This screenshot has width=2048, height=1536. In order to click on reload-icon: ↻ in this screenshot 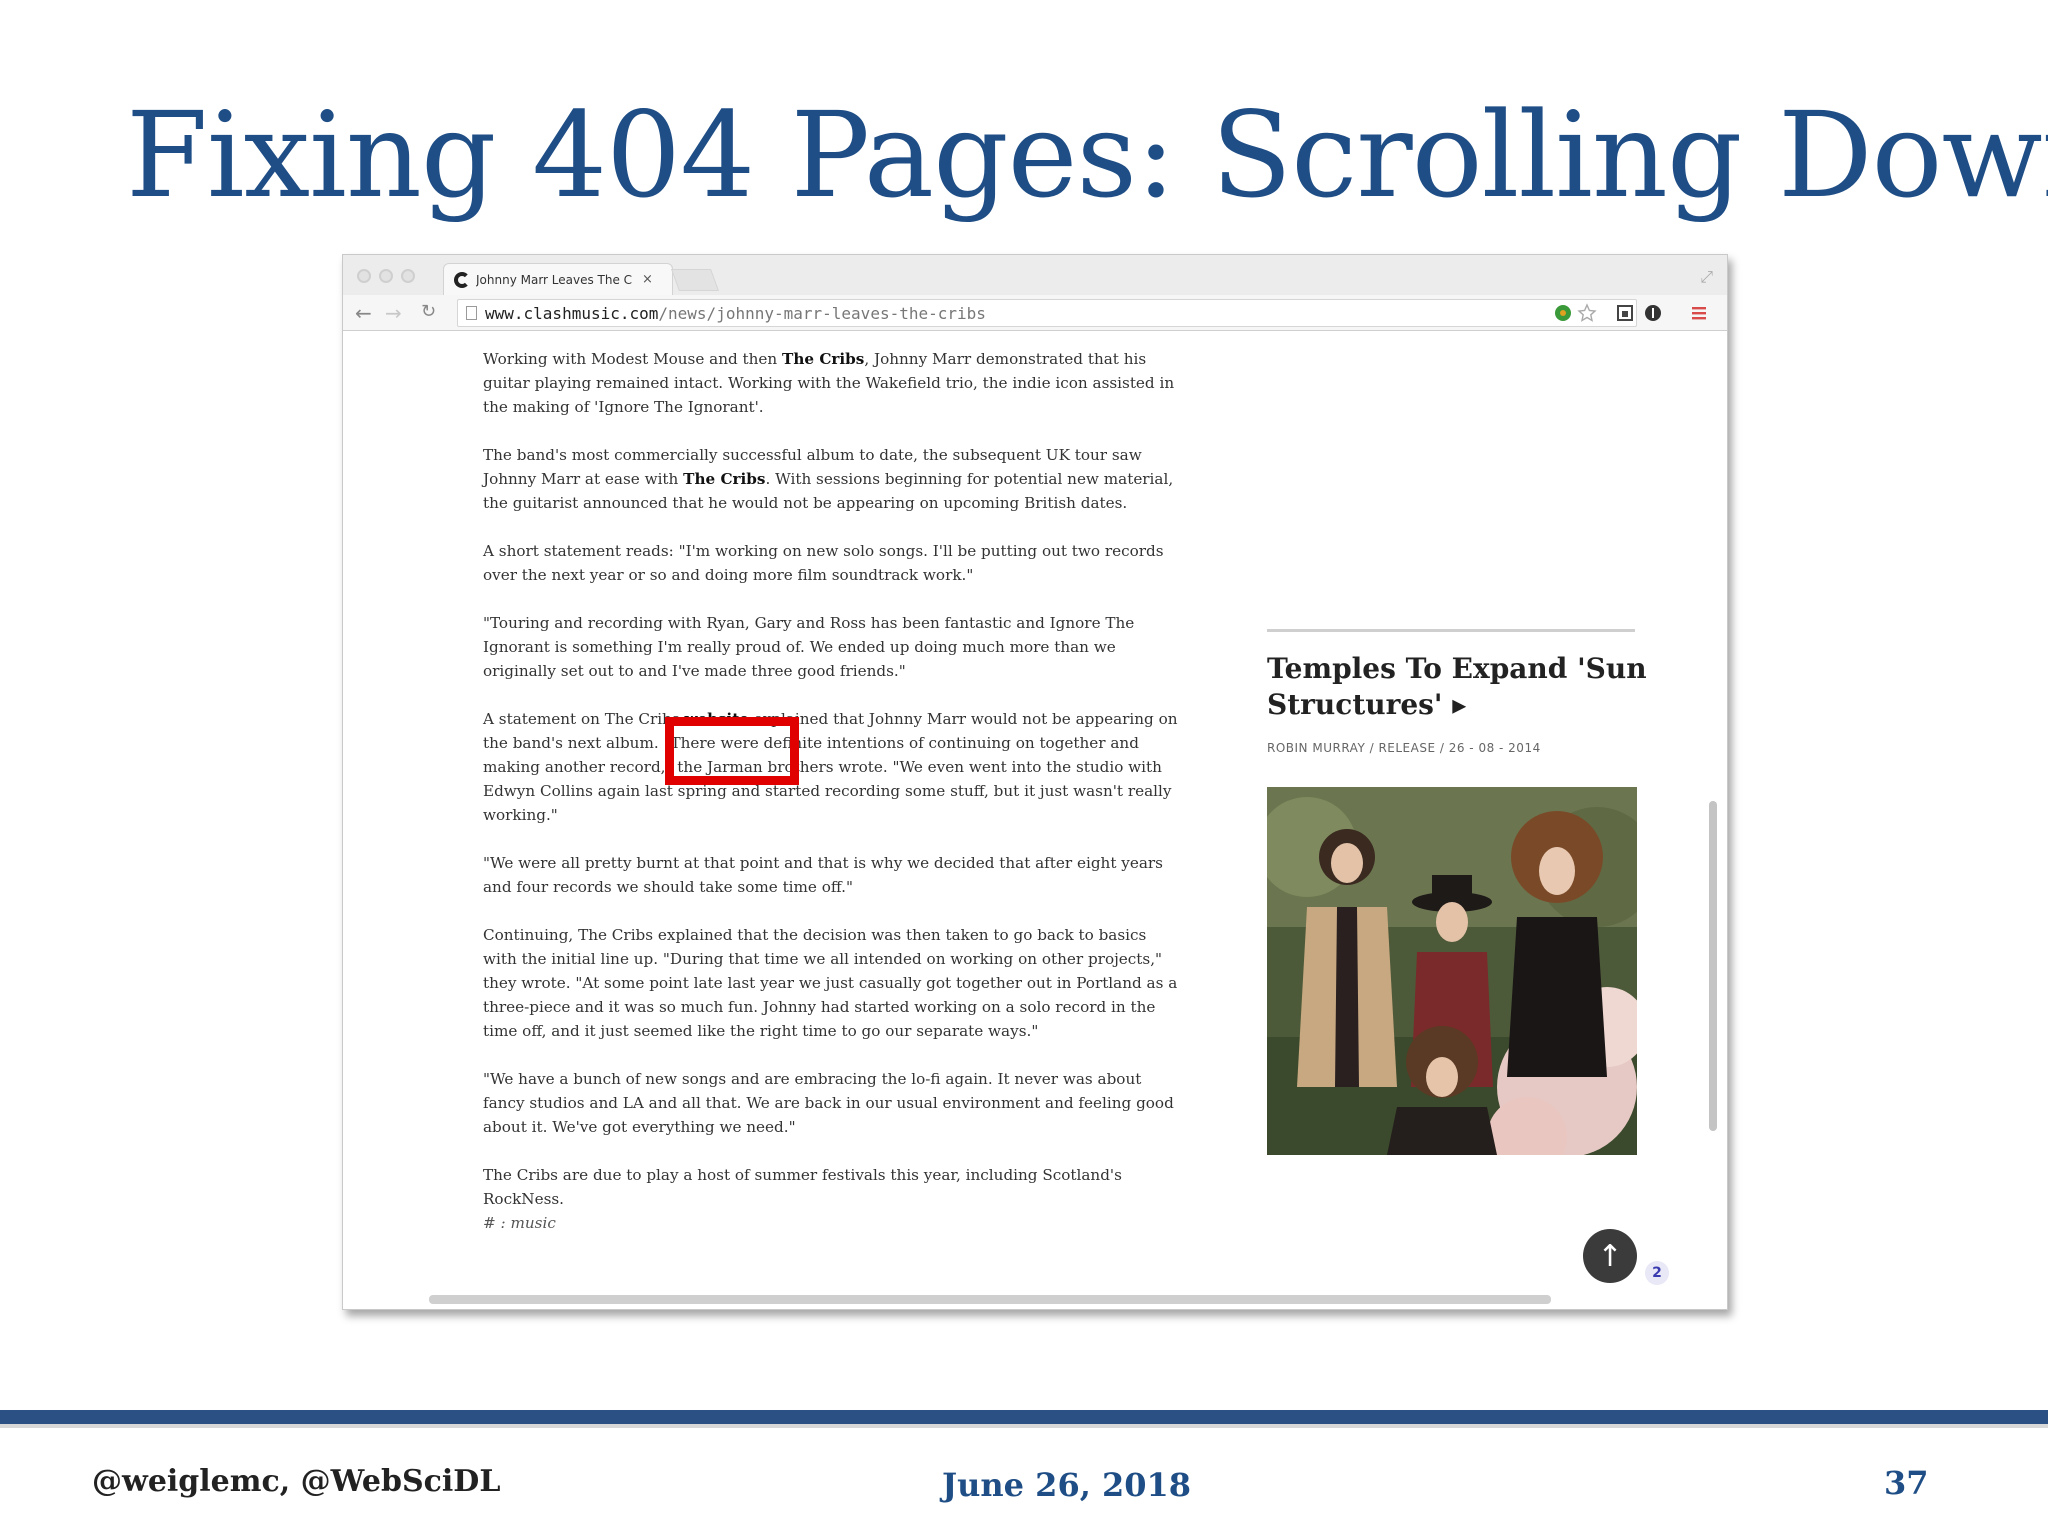, I will do `click(428, 311)`.